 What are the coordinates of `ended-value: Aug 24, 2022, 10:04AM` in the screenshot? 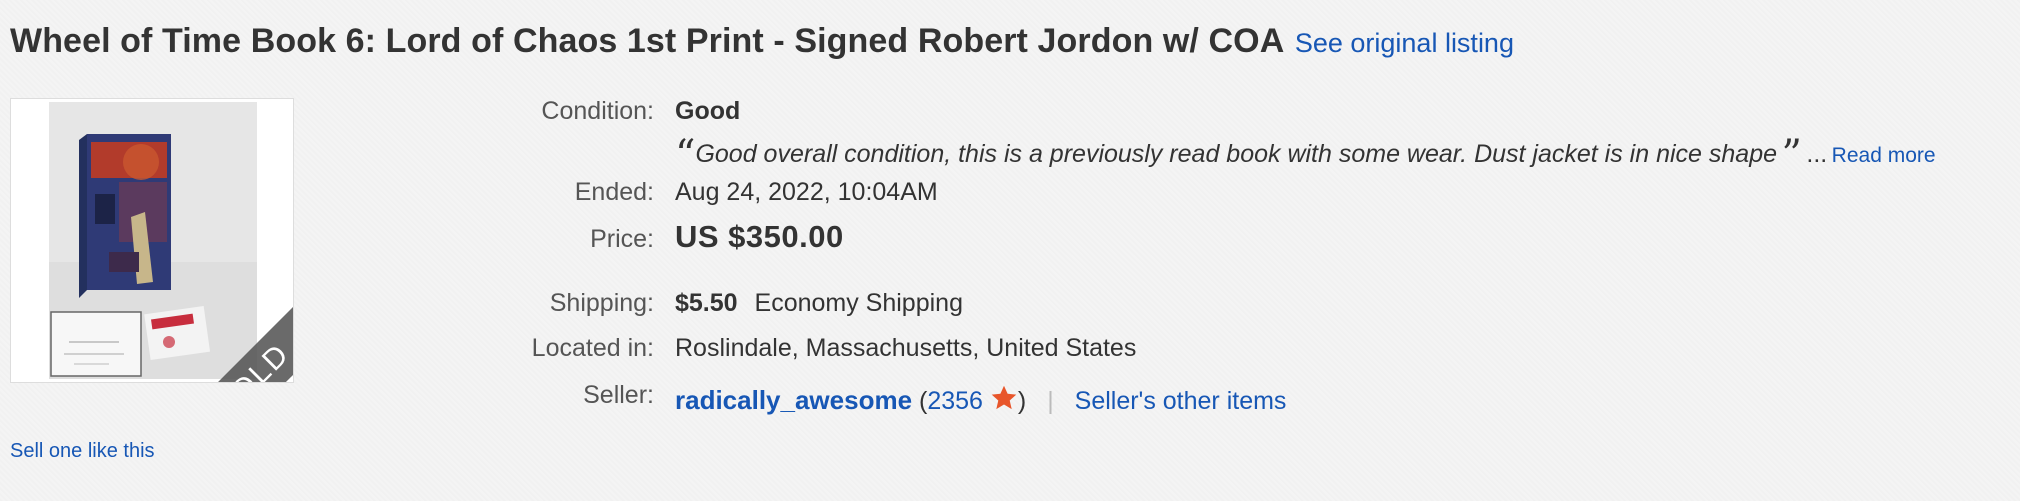 It's located at (806, 192).